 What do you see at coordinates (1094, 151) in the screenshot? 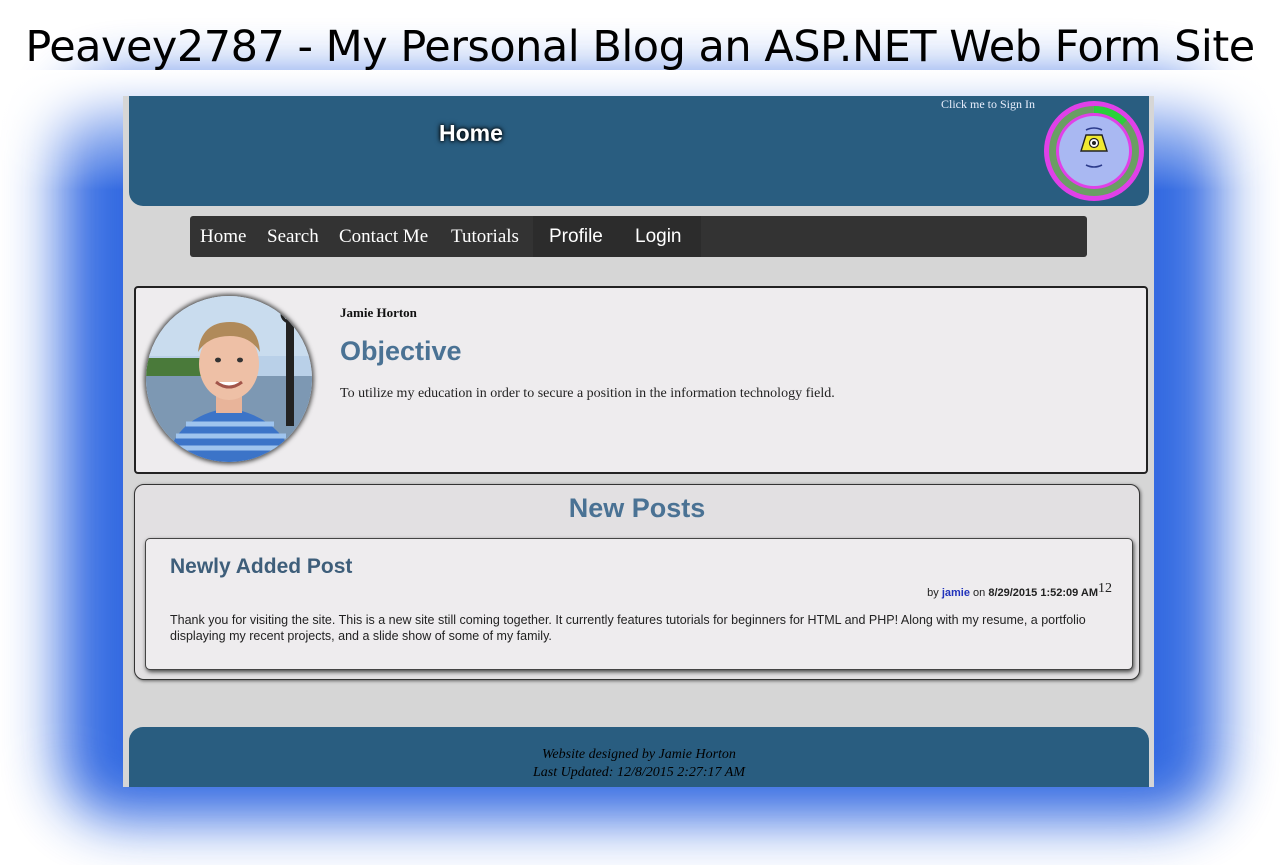
I see `sign-in-avatar-icon` at bounding box center [1094, 151].